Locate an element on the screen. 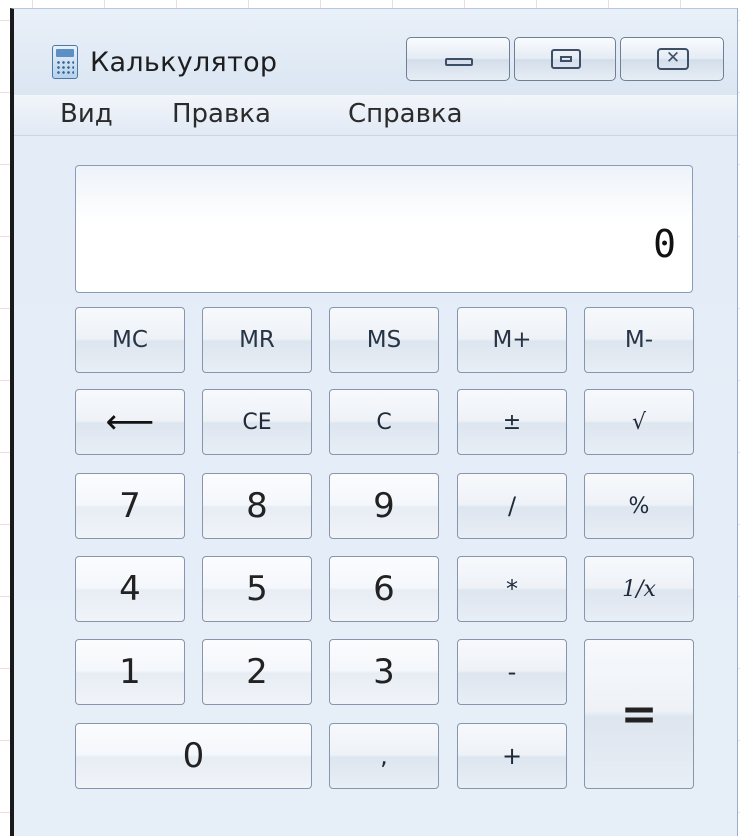 The height and width of the screenshot is (836, 740). memory-subtract-button: M- is located at coordinates (639, 340).